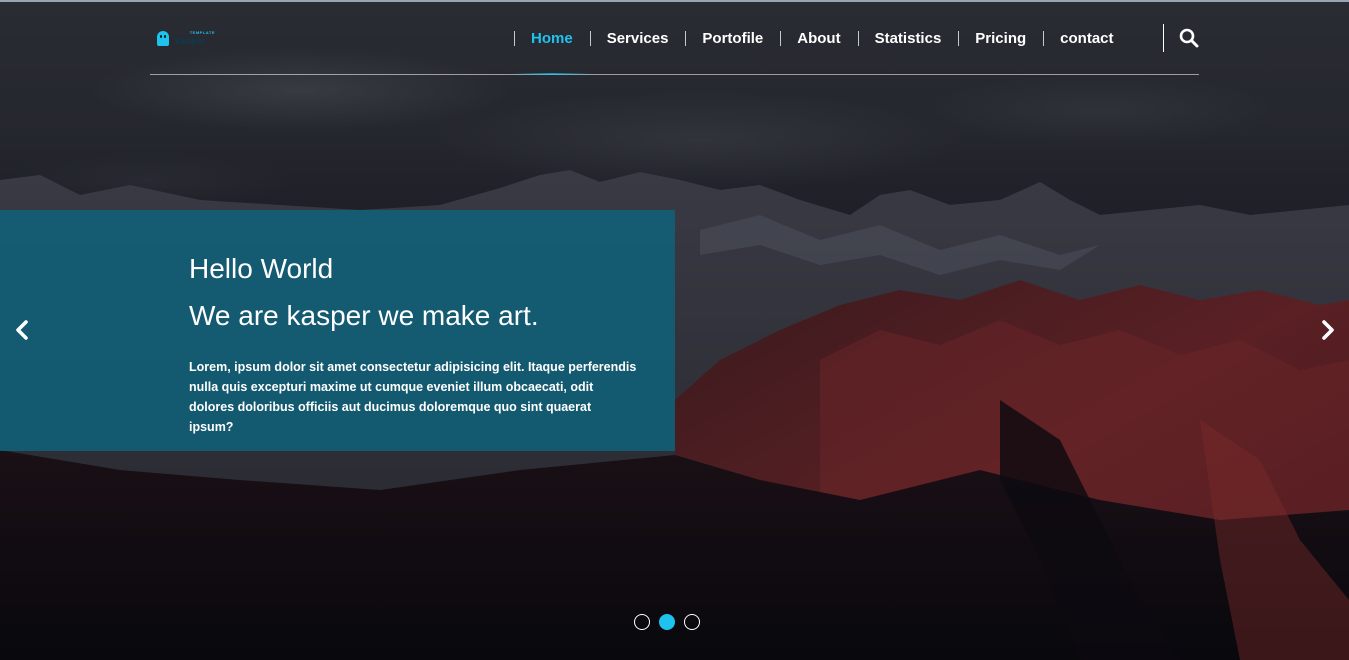 This screenshot has height=660, width=1349. Describe the element at coordinates (163, 38) in the screenshot. I see `ghost-logo-icon` at that location.